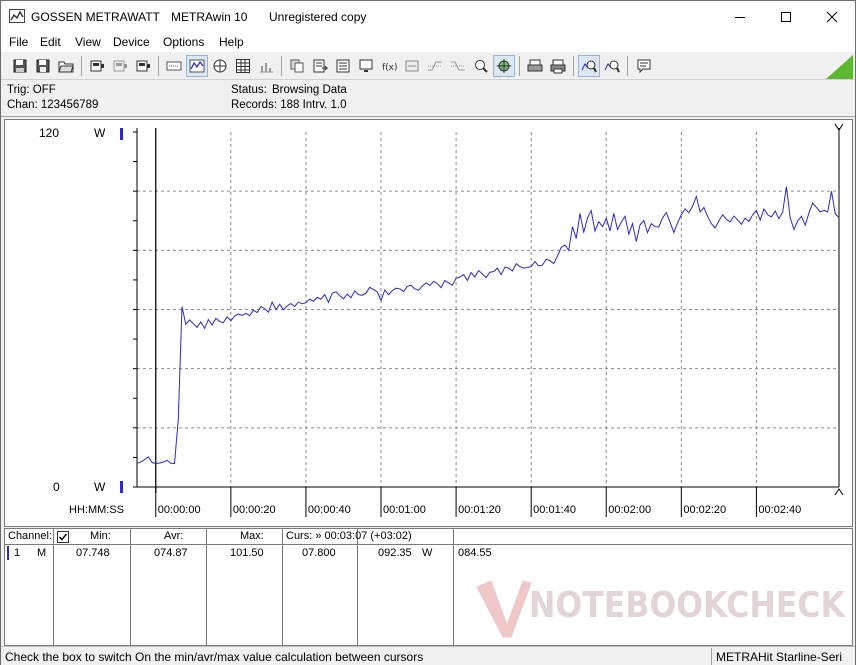  I want to click on cursor-marker-top, so click(839, 127).